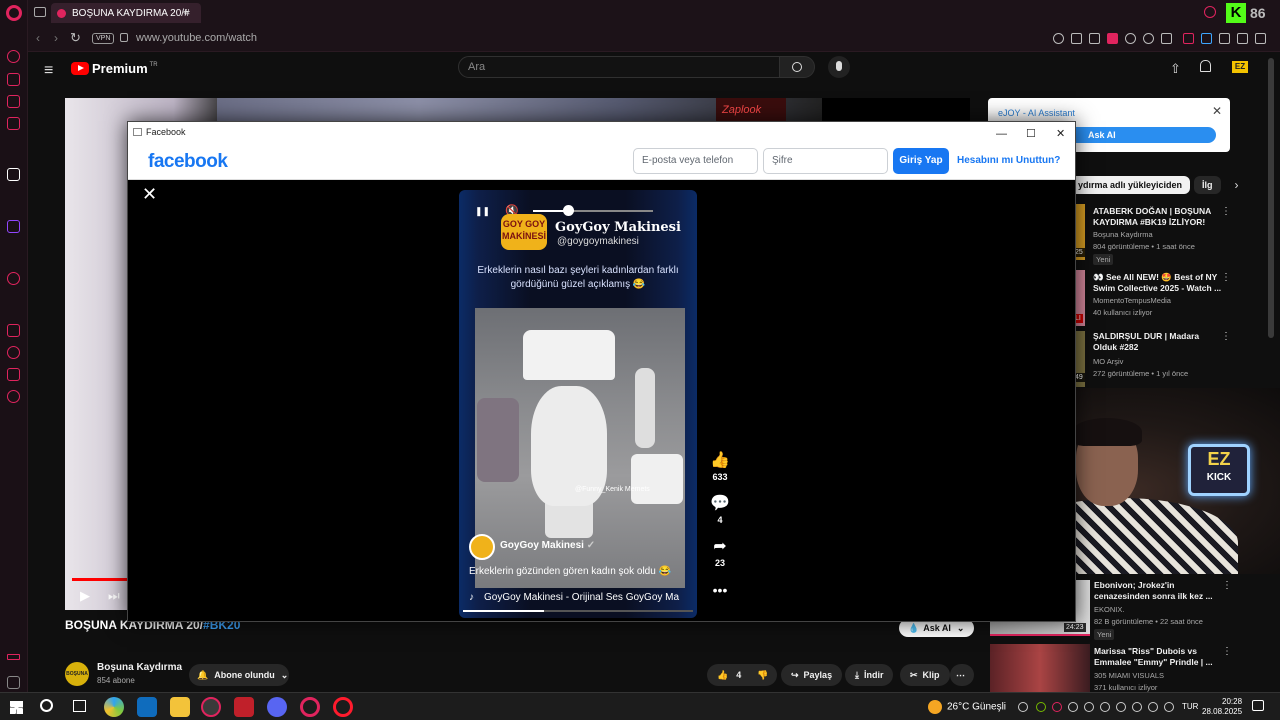 The image size is (1280, 720). Describe the element at coordinates (185, 12) in the screenshot. I see `new-tab-button: +` at that location.